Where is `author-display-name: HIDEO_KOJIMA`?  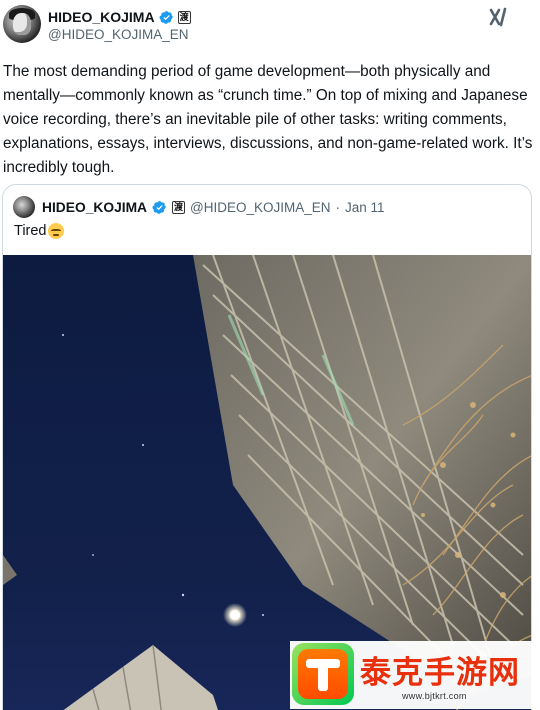
author-display-name: HIDEO_KOJIMA is located at coordinates (101, 17).